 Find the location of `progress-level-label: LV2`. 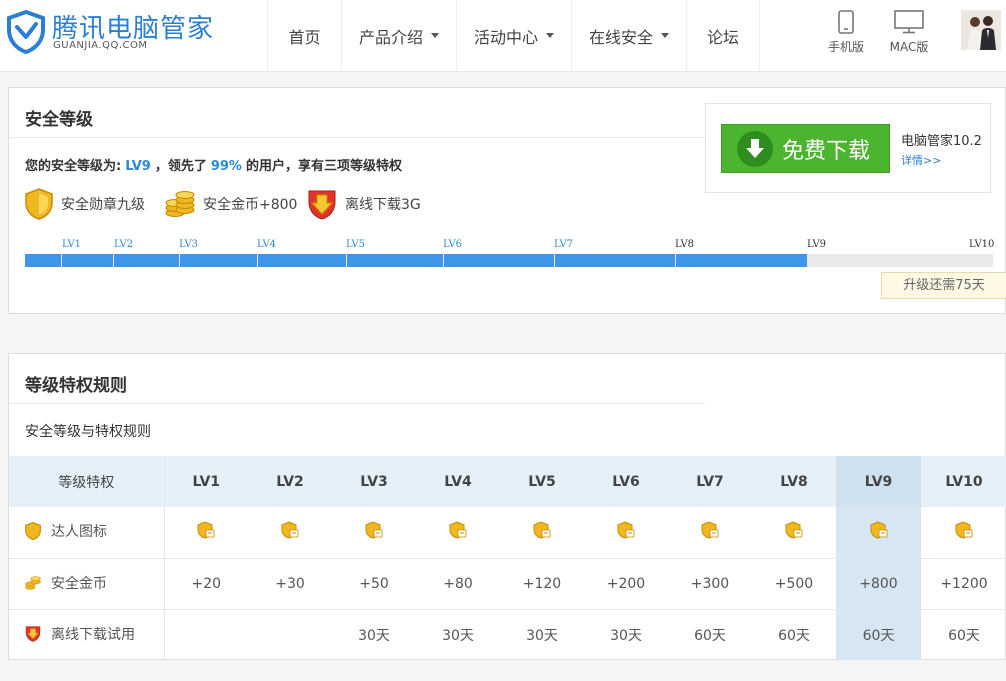

progress-level-label: LV2 is located at coordinates (124, 244).